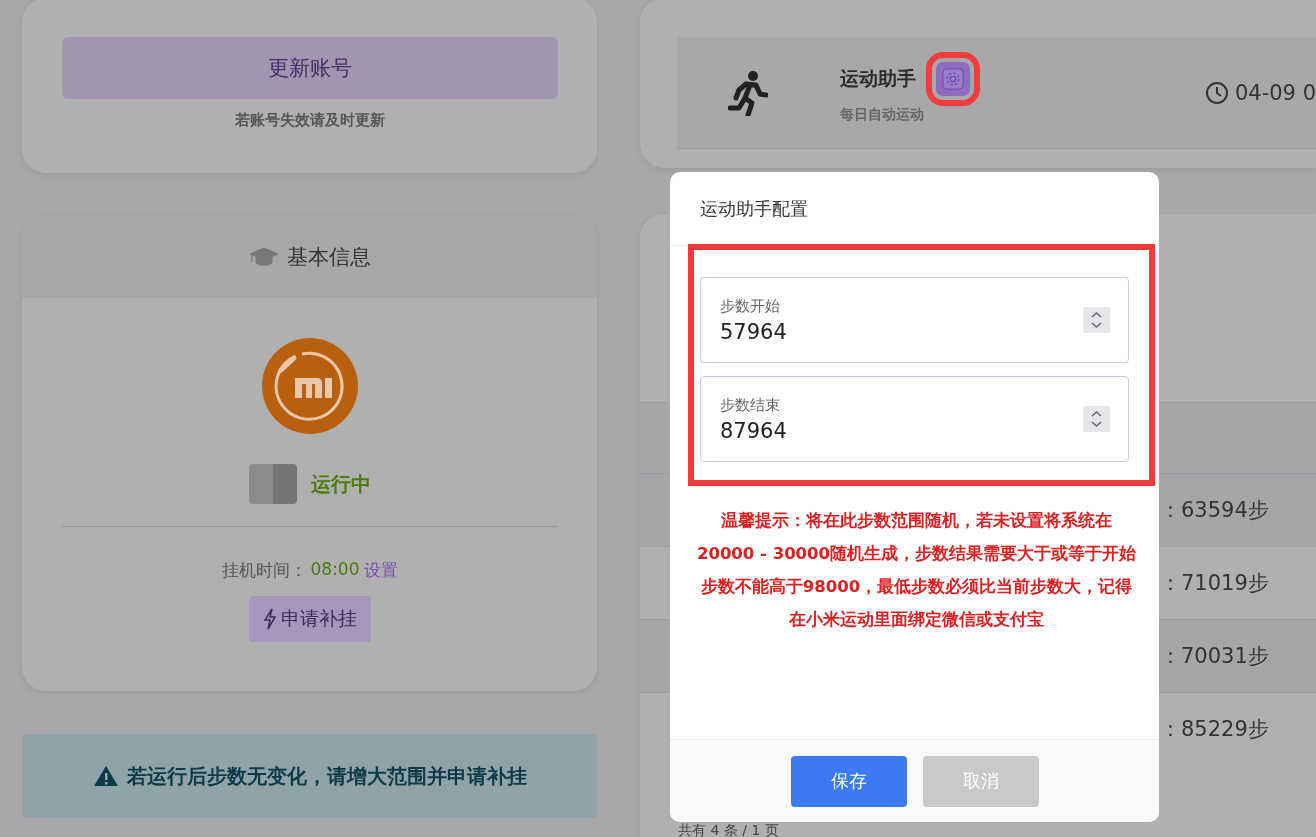 This screenshot has width=1316, height=837. I want to click on number-field: 步数结束 87964, so click(914, 419).